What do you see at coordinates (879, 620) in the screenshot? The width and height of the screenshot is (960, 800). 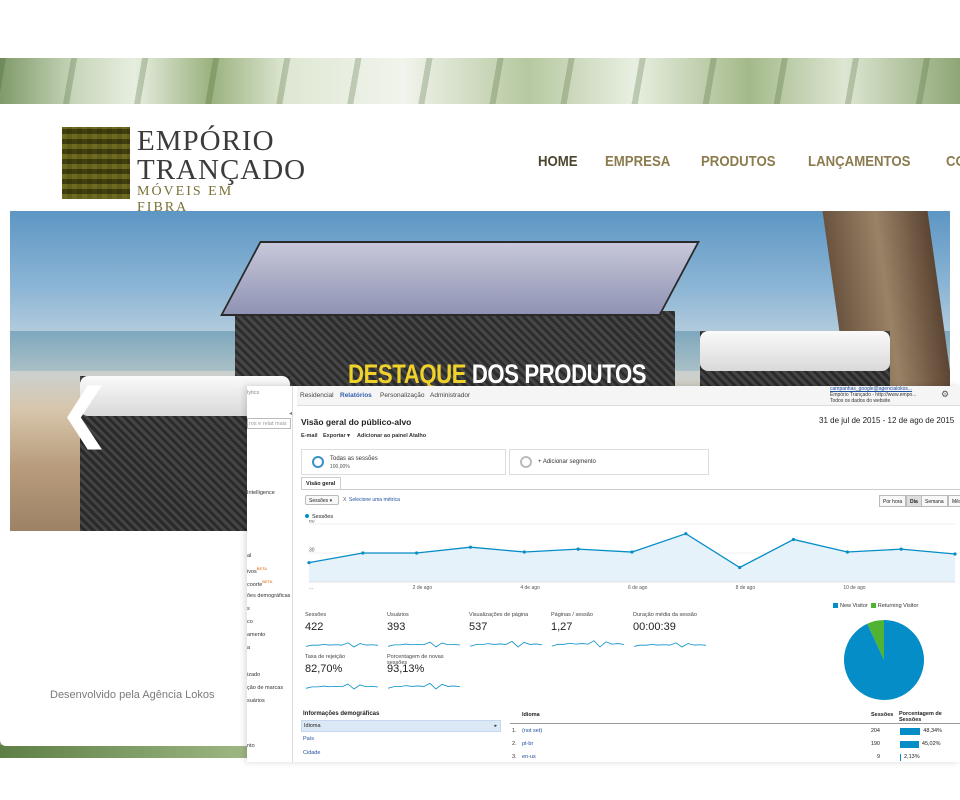 I see `pie-label: 6.9%` at bounding box center [879, 620].